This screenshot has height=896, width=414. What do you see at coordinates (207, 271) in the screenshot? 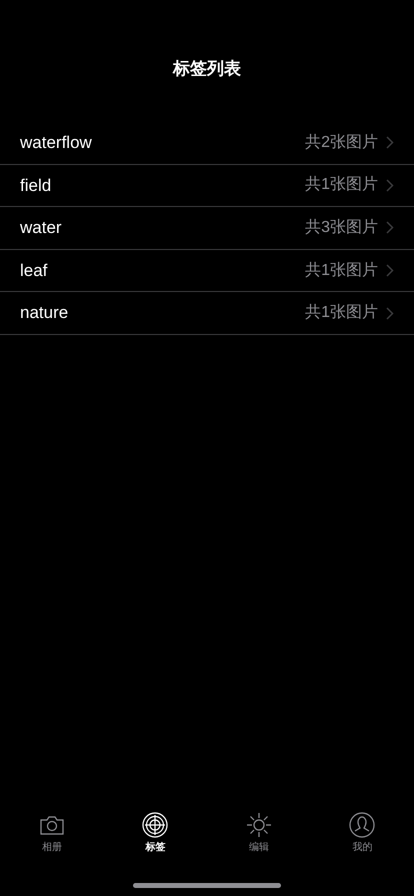
I see `tag-row: leaf 共1张图片` at bounding box center [207, 271].